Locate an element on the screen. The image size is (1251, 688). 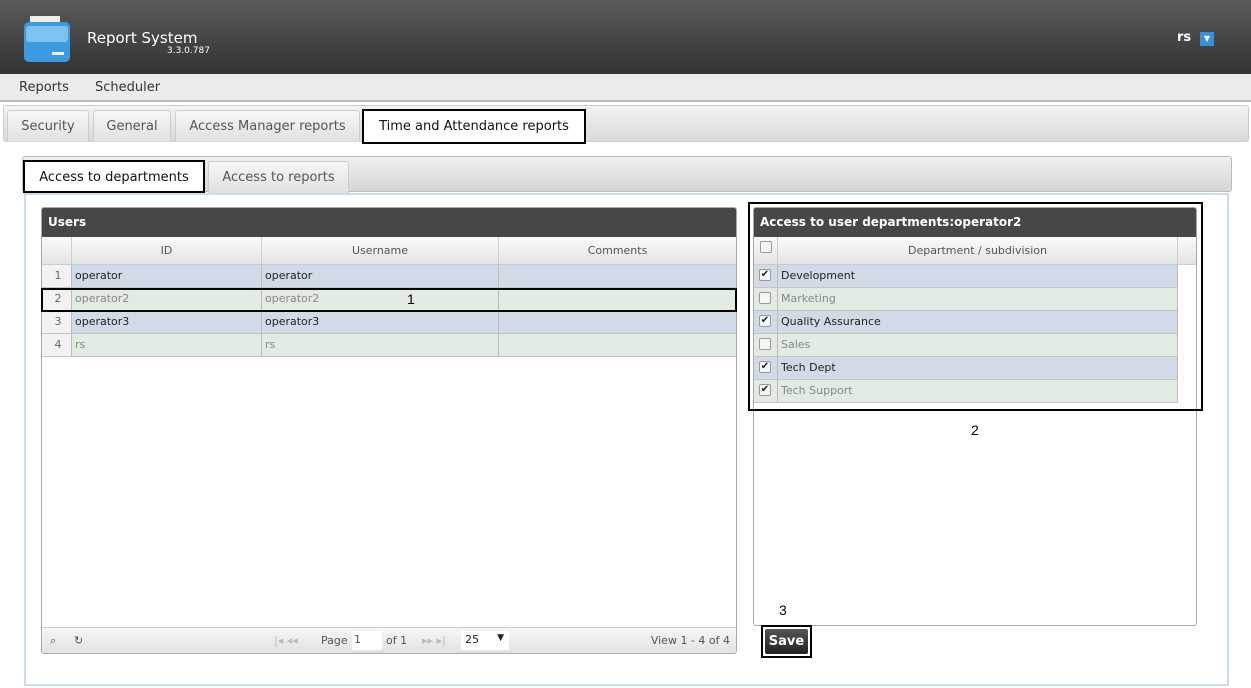
page-label: Page is located at coordinates (334, 640).